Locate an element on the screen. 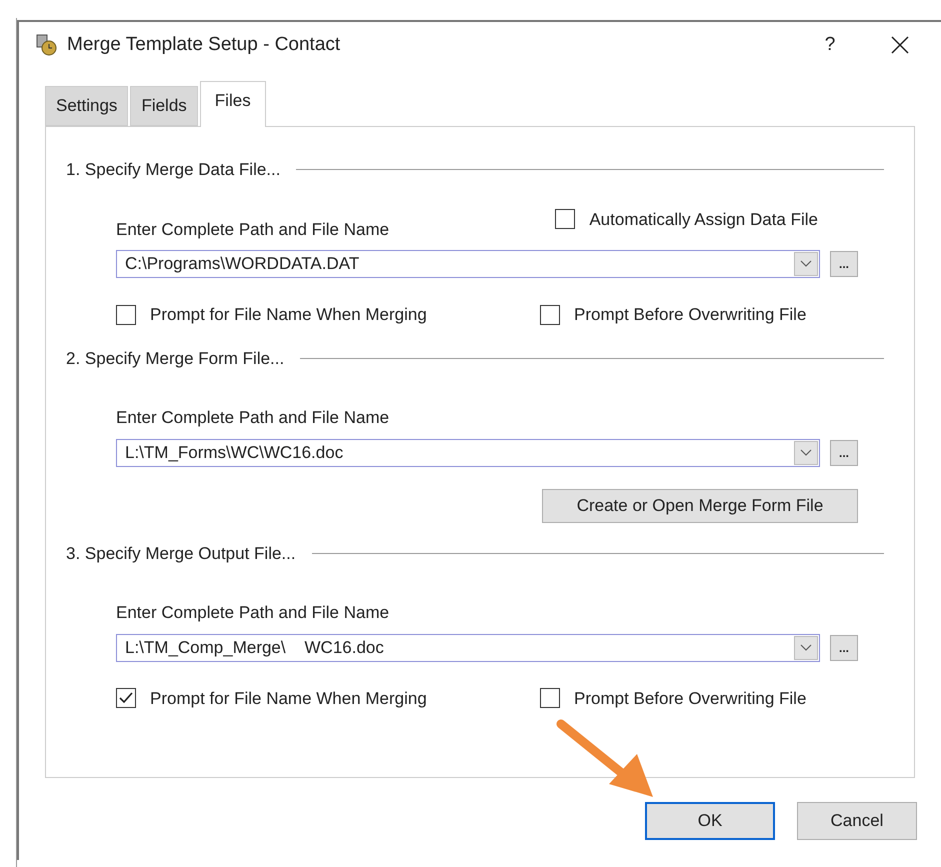 This screenshot has height=867, width=941. tab: Settings is located at coordinates (86, 106).